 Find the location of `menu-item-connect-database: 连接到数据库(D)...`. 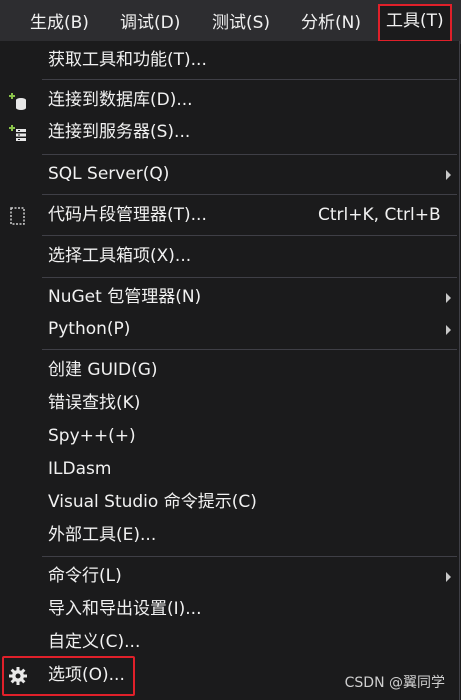

menu-item-connect-database: 连接到数据库(D)... is located at coordinates (229, 100).